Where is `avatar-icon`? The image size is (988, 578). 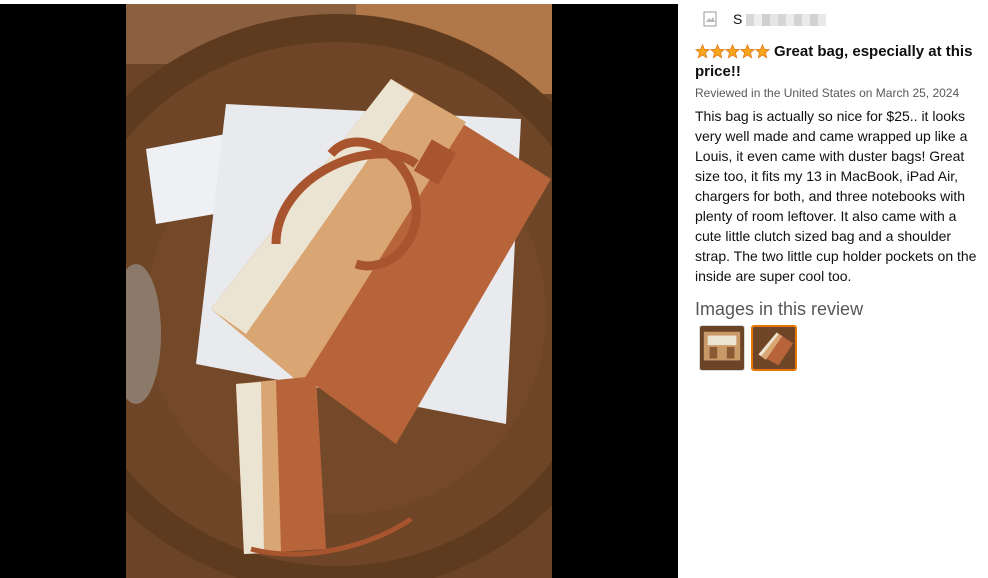
avatar-icon is located at coordinates (710, 19).